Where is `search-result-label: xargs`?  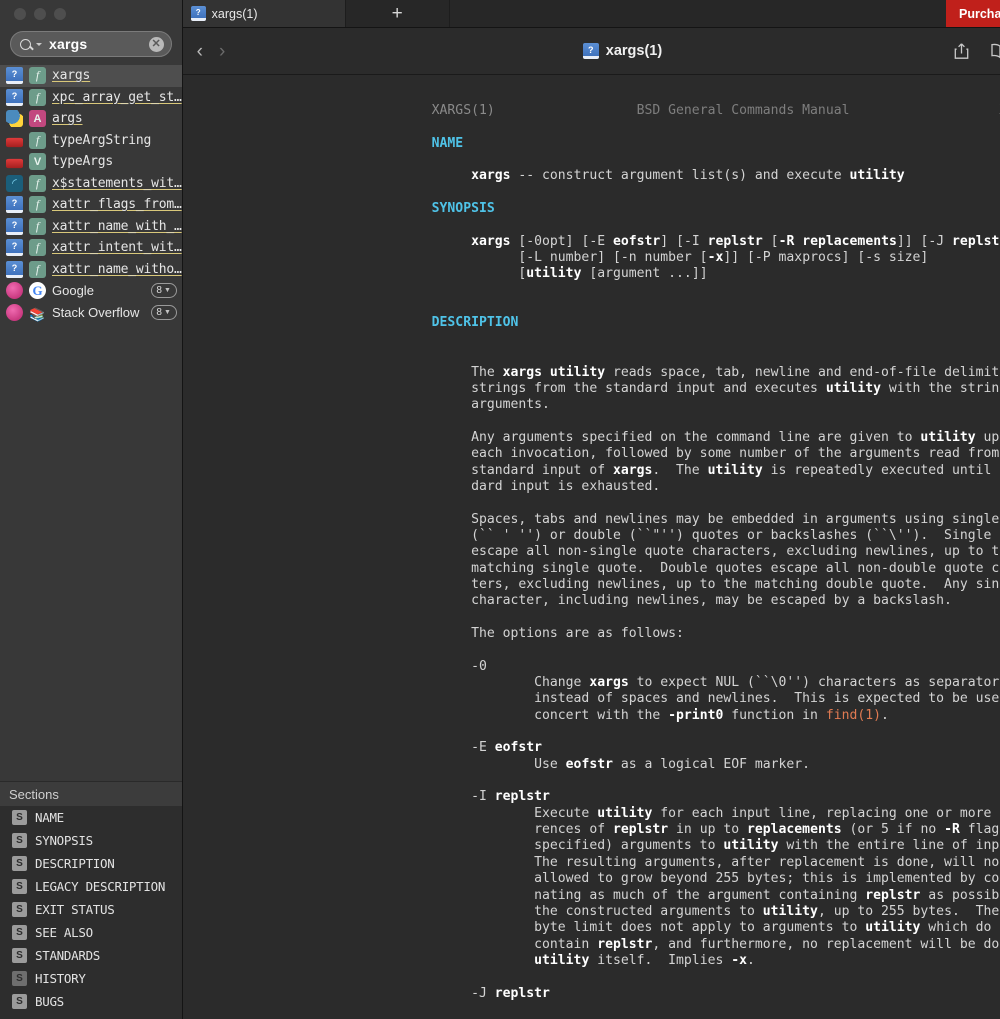 search-result-label: xargs is located at coordinates (71, 76).